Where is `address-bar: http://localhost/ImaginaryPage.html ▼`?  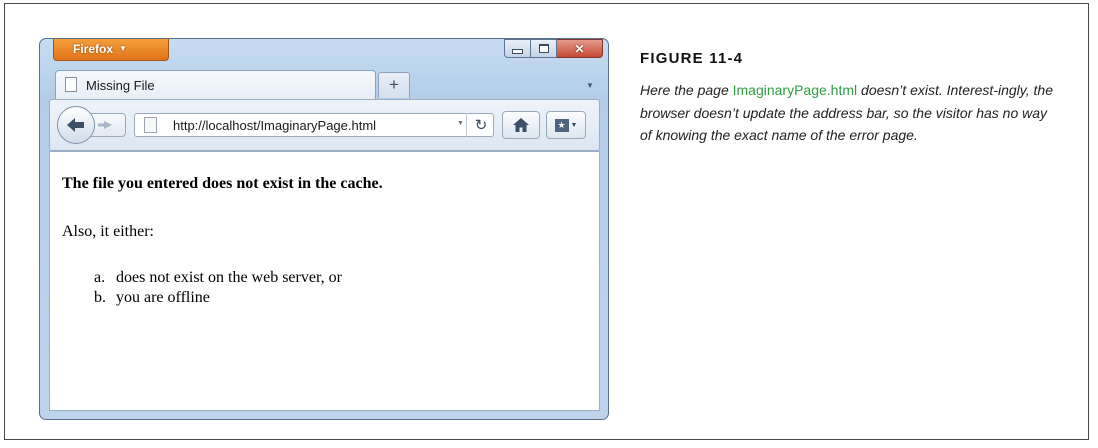 address-bar: http://localhost/ImaginaryPage.html ▼ is located at coordinates (314, 125).